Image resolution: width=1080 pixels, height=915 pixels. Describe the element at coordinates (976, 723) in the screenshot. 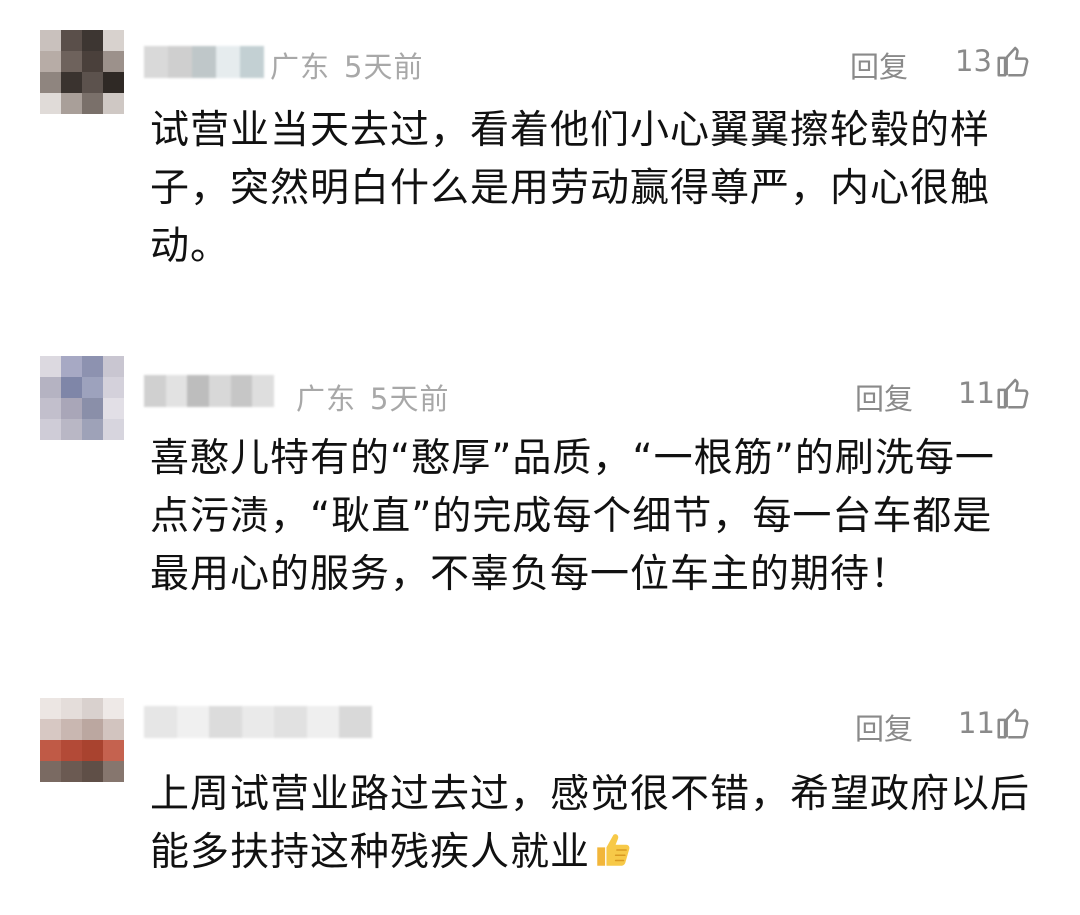

I see `like-count: 11` at that location.